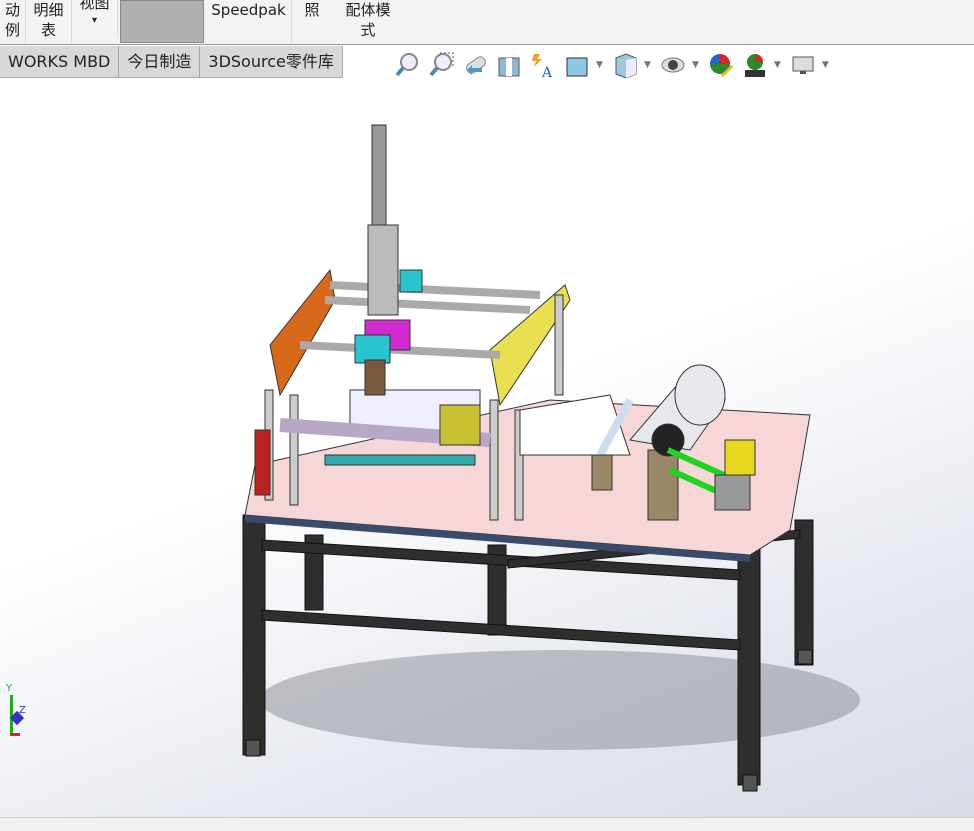 This screenshot has height=831, width=974. Describe the element at coordinates (625, 65) in the screenshot. I see `display-style-icon` at that location.